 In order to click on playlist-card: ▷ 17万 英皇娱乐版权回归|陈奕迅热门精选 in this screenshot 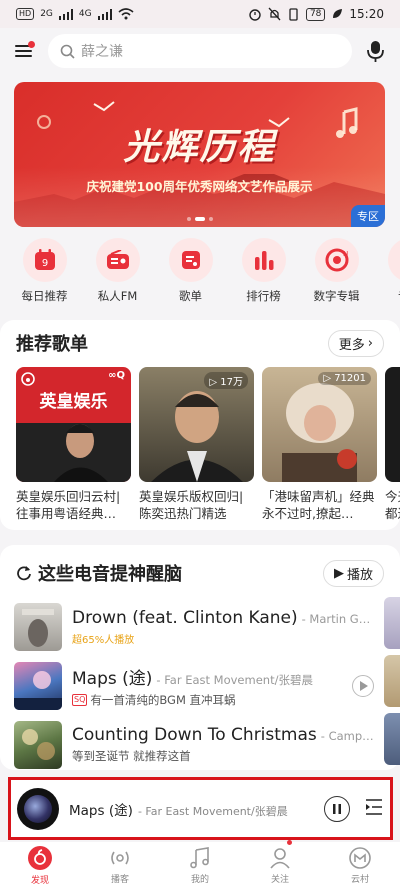, I will do `click(196, 444)`.